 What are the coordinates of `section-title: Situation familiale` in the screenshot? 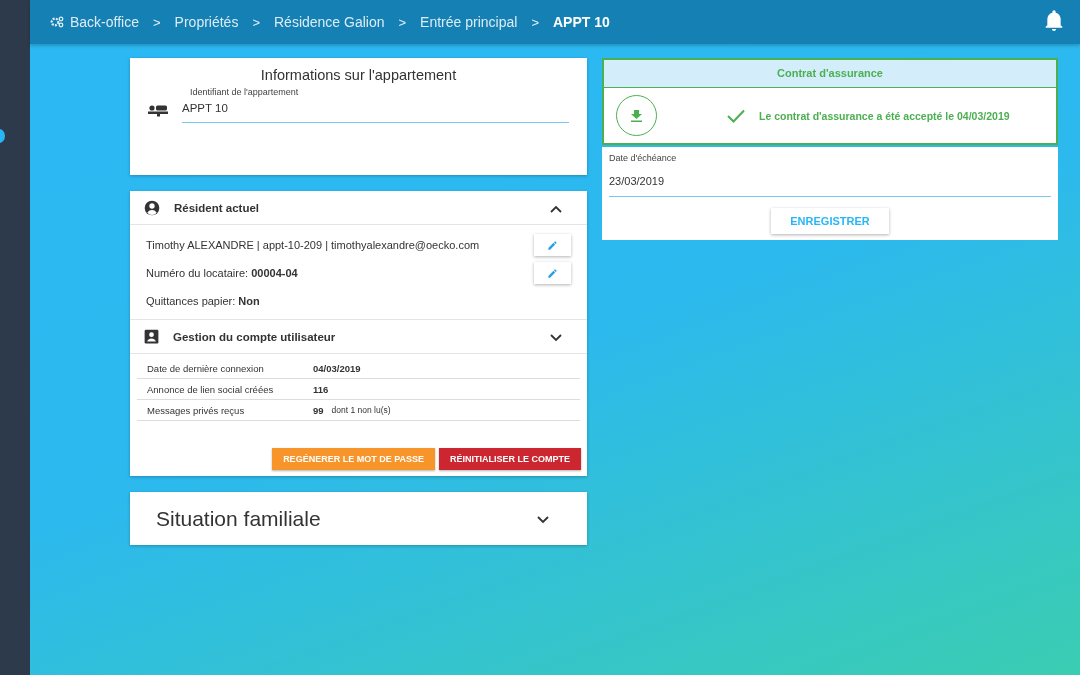 It's located at (238, 518).